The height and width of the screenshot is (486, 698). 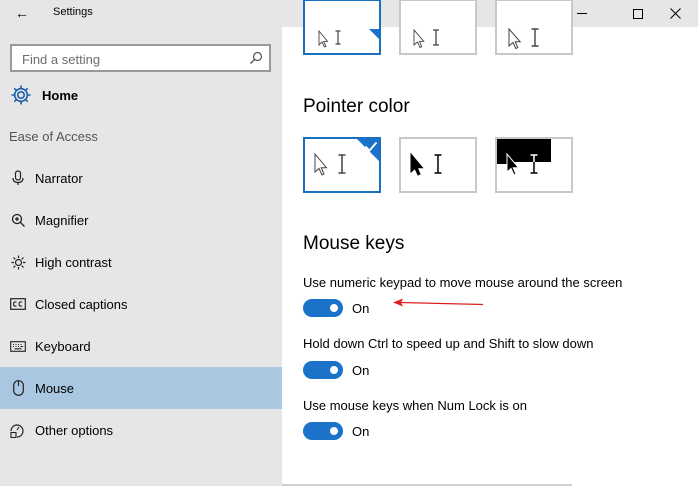 I want to click on pointer-size-option-large, so click(x=534, y=27).